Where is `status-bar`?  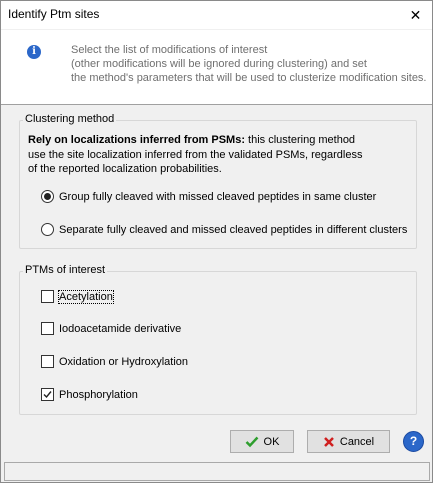 status-bar is located at coordinates (216, 470).